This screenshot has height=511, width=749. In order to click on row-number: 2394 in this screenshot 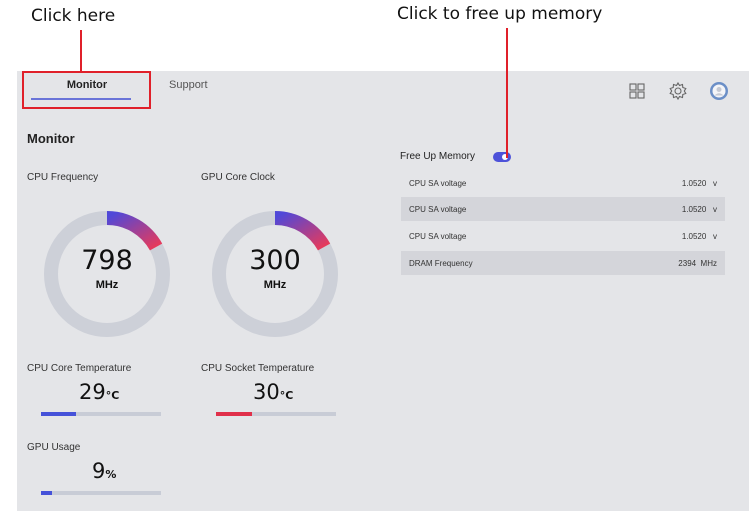, I will do `click(687, 263)`.